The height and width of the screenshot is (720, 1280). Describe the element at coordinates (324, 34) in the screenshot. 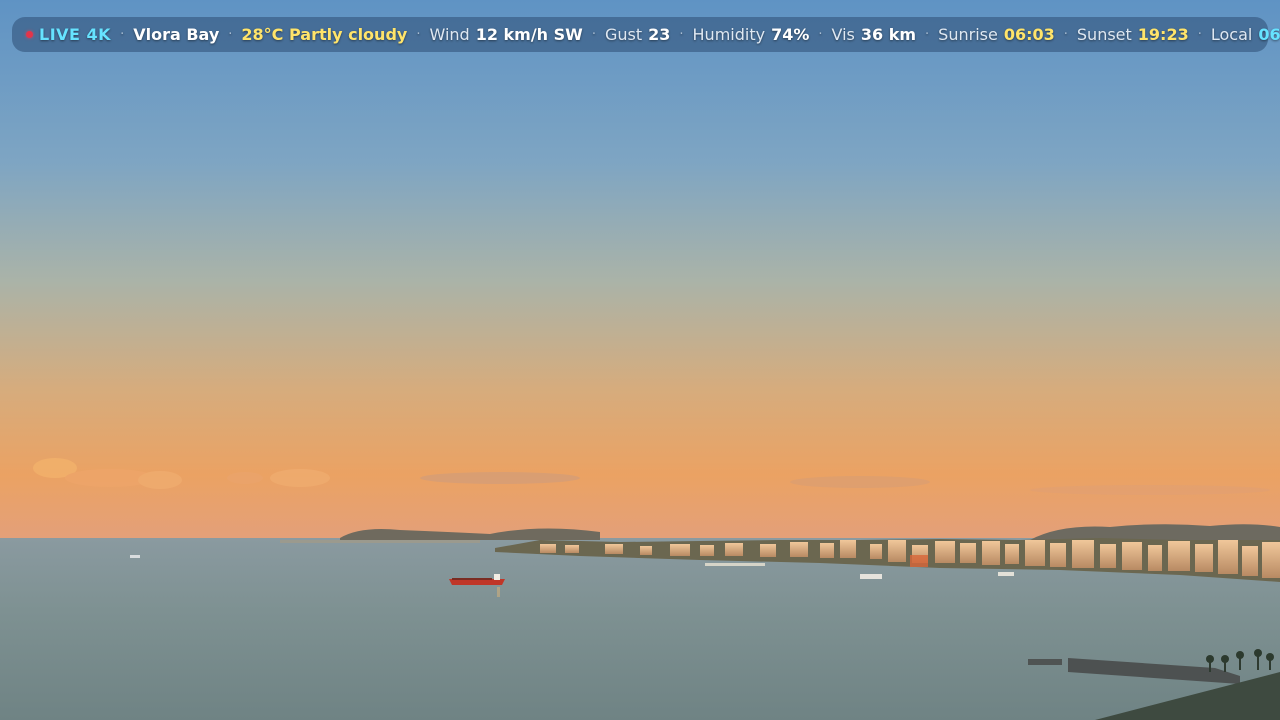

I see `weather-summary: 28°C Partly cloudy` at that location.